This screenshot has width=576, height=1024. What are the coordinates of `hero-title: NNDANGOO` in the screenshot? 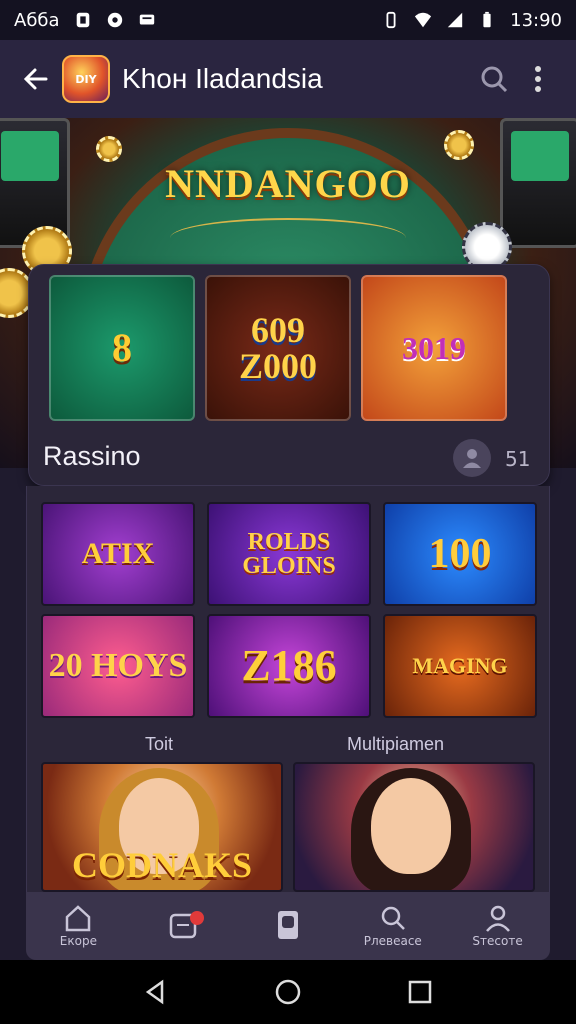 It's located at (288, 183).